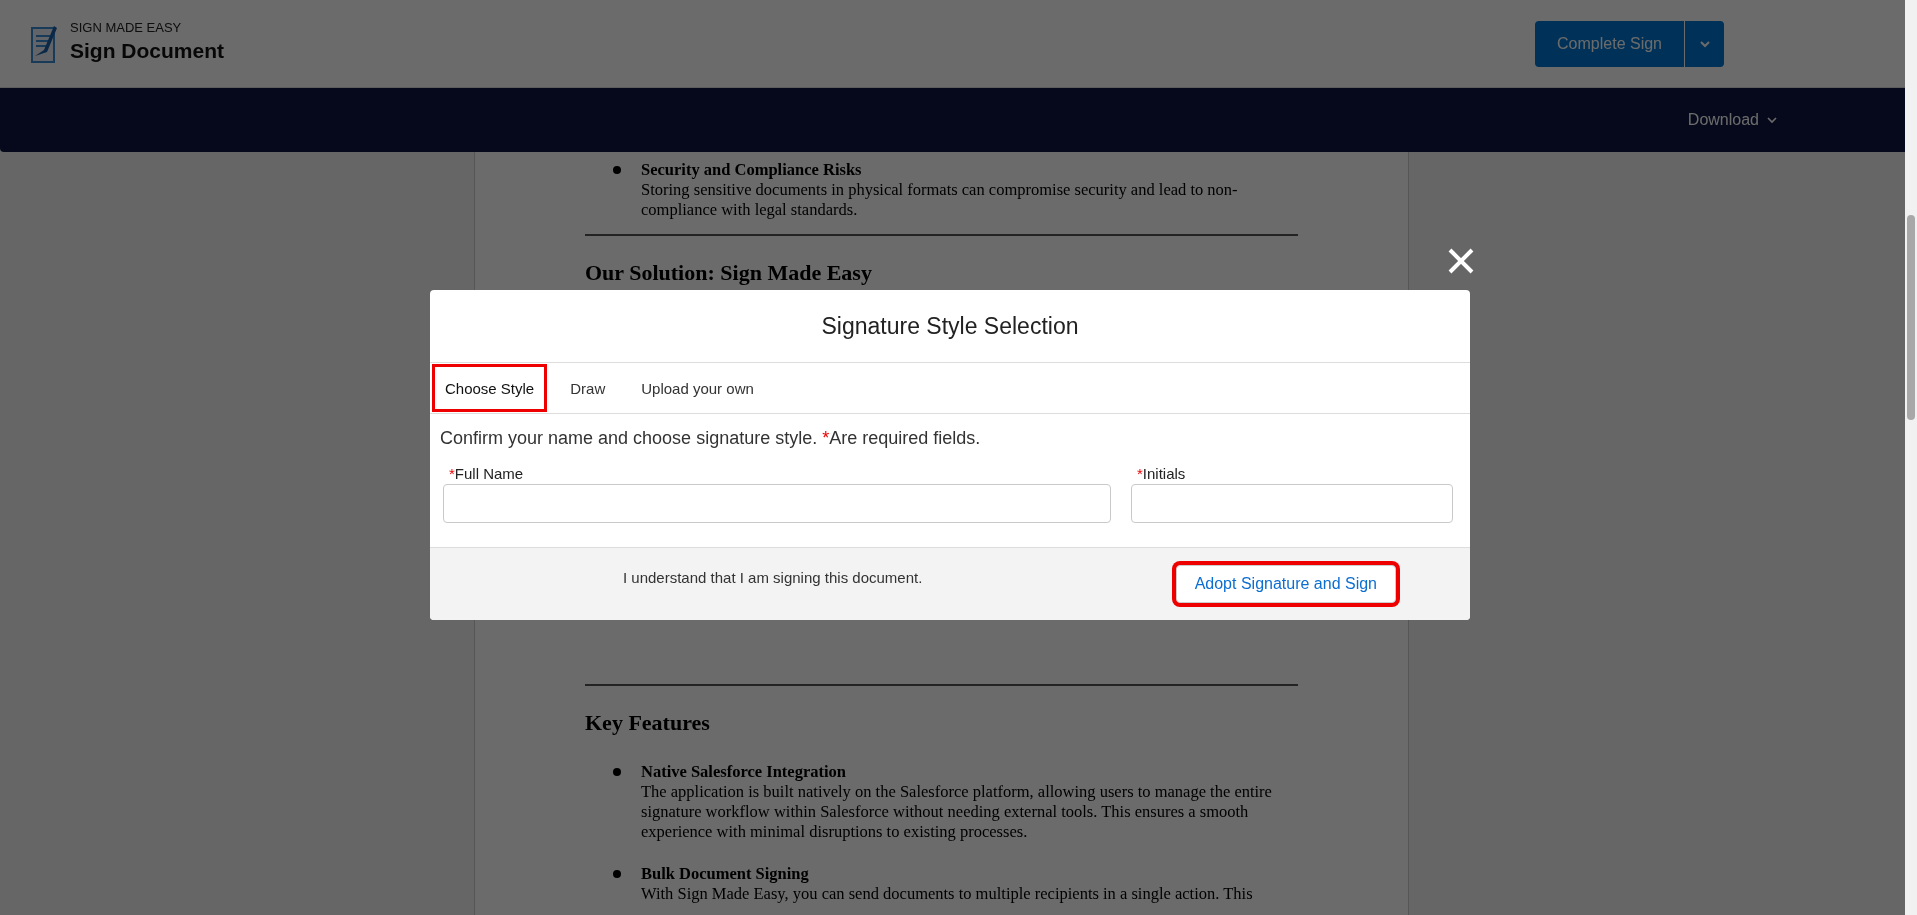  I want to click on section-heading: Our Solution: Sign Made Easy, so click(729, 273).